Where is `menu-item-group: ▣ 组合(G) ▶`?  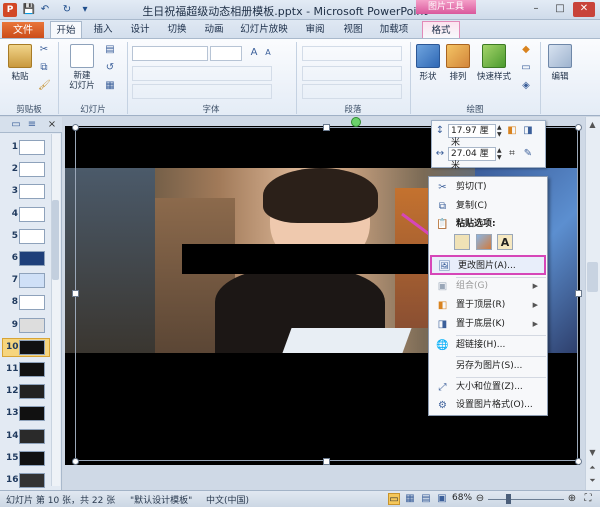 menu-item-group: ▣ 组合(G) ▶ is located at coordinates (487, 286).